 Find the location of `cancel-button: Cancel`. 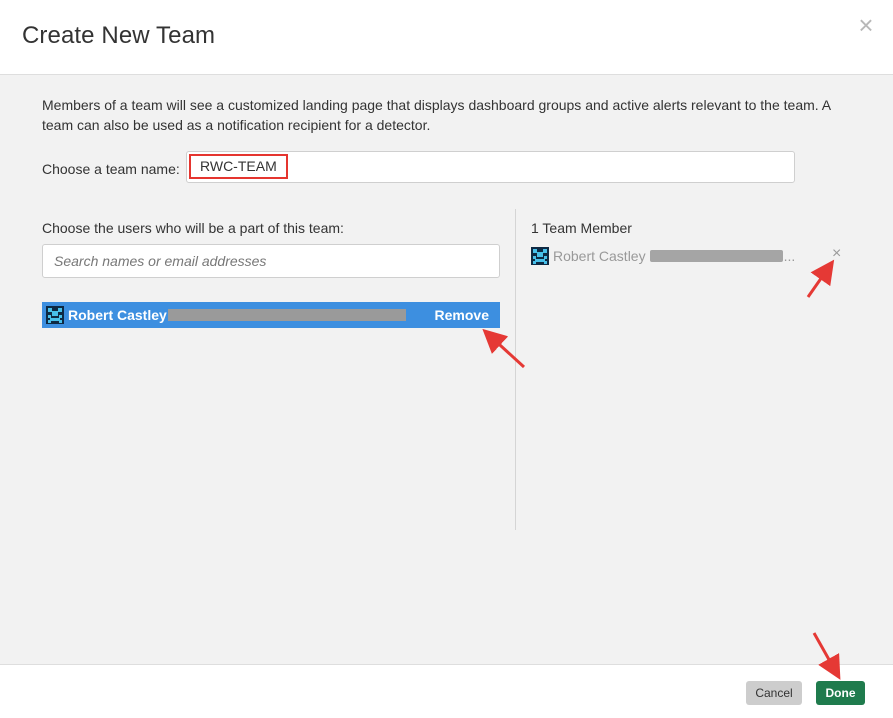

cancel-button: Cancel is located at coordinates (774, 693).